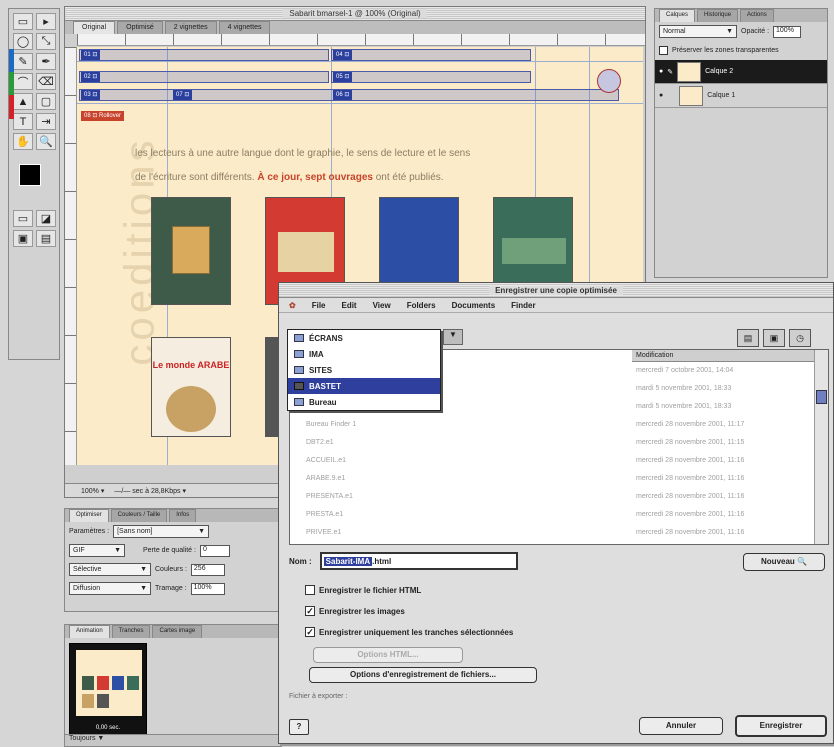 The width and height of the screenshot is (834, 747). I want to click on dither-field: 100%, so click(207, 588).